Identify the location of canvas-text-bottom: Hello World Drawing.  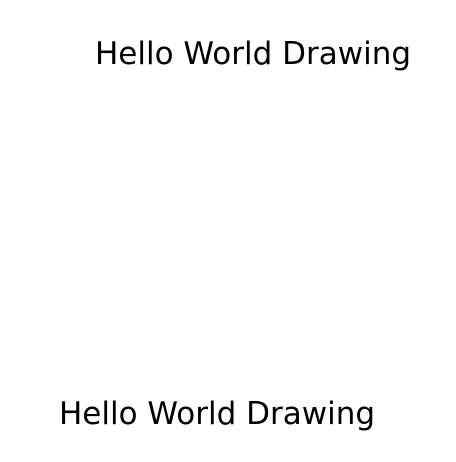
(217, 414).